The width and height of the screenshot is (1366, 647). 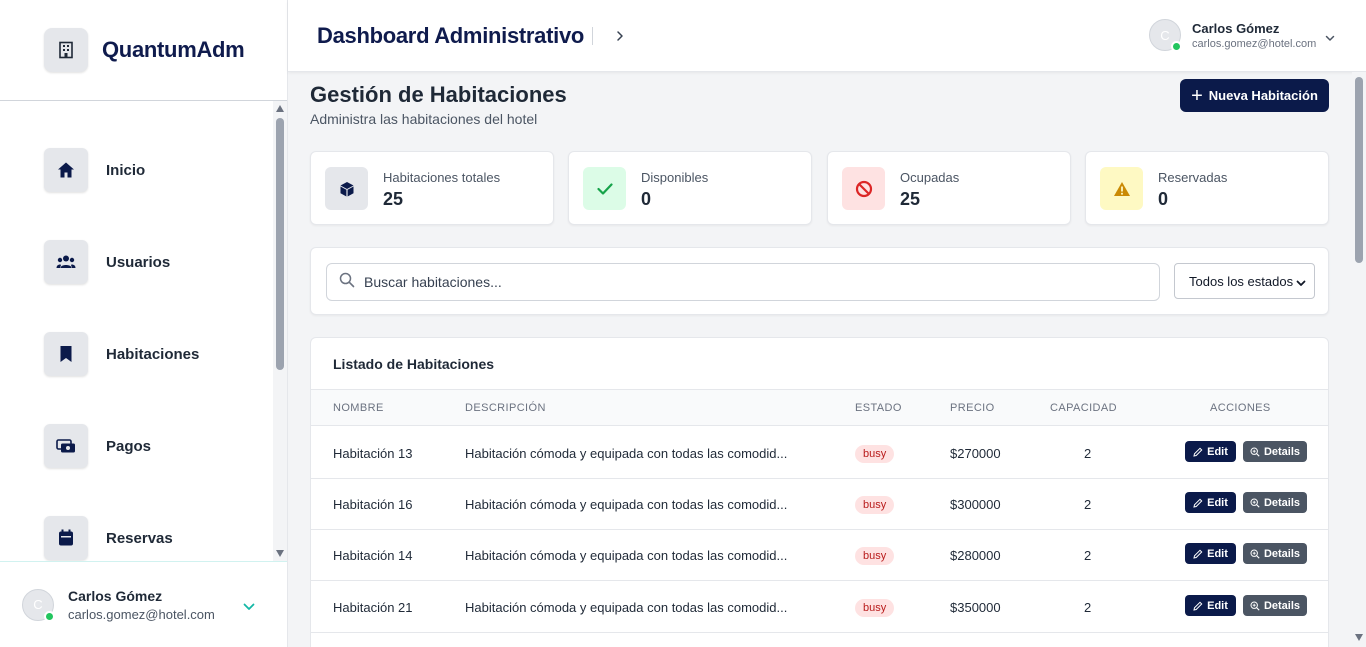 I want to click on header-user-menu: C Carlos Gómez carlos.gomez@hotel.com, so click(x=1242, y=35).